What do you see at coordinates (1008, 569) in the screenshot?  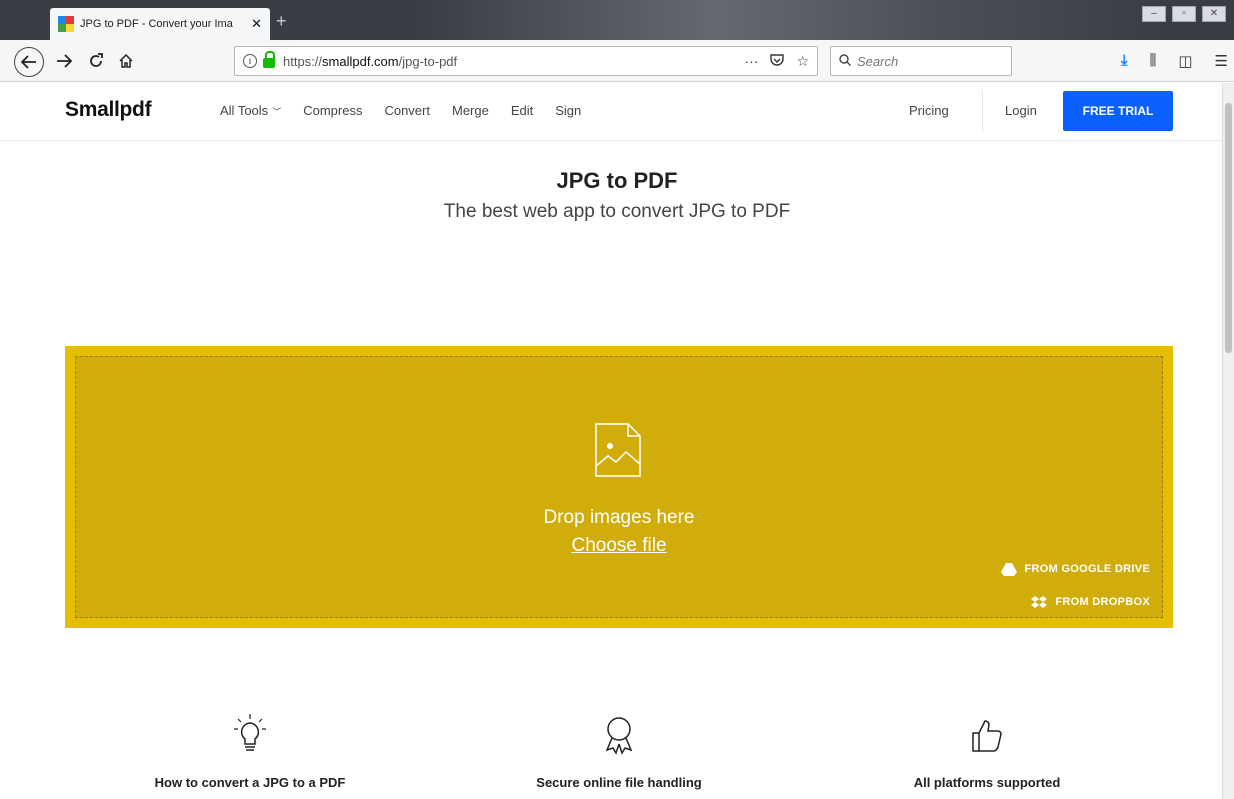 I see `google-drive-icon` at bounding box center [1008, 569].